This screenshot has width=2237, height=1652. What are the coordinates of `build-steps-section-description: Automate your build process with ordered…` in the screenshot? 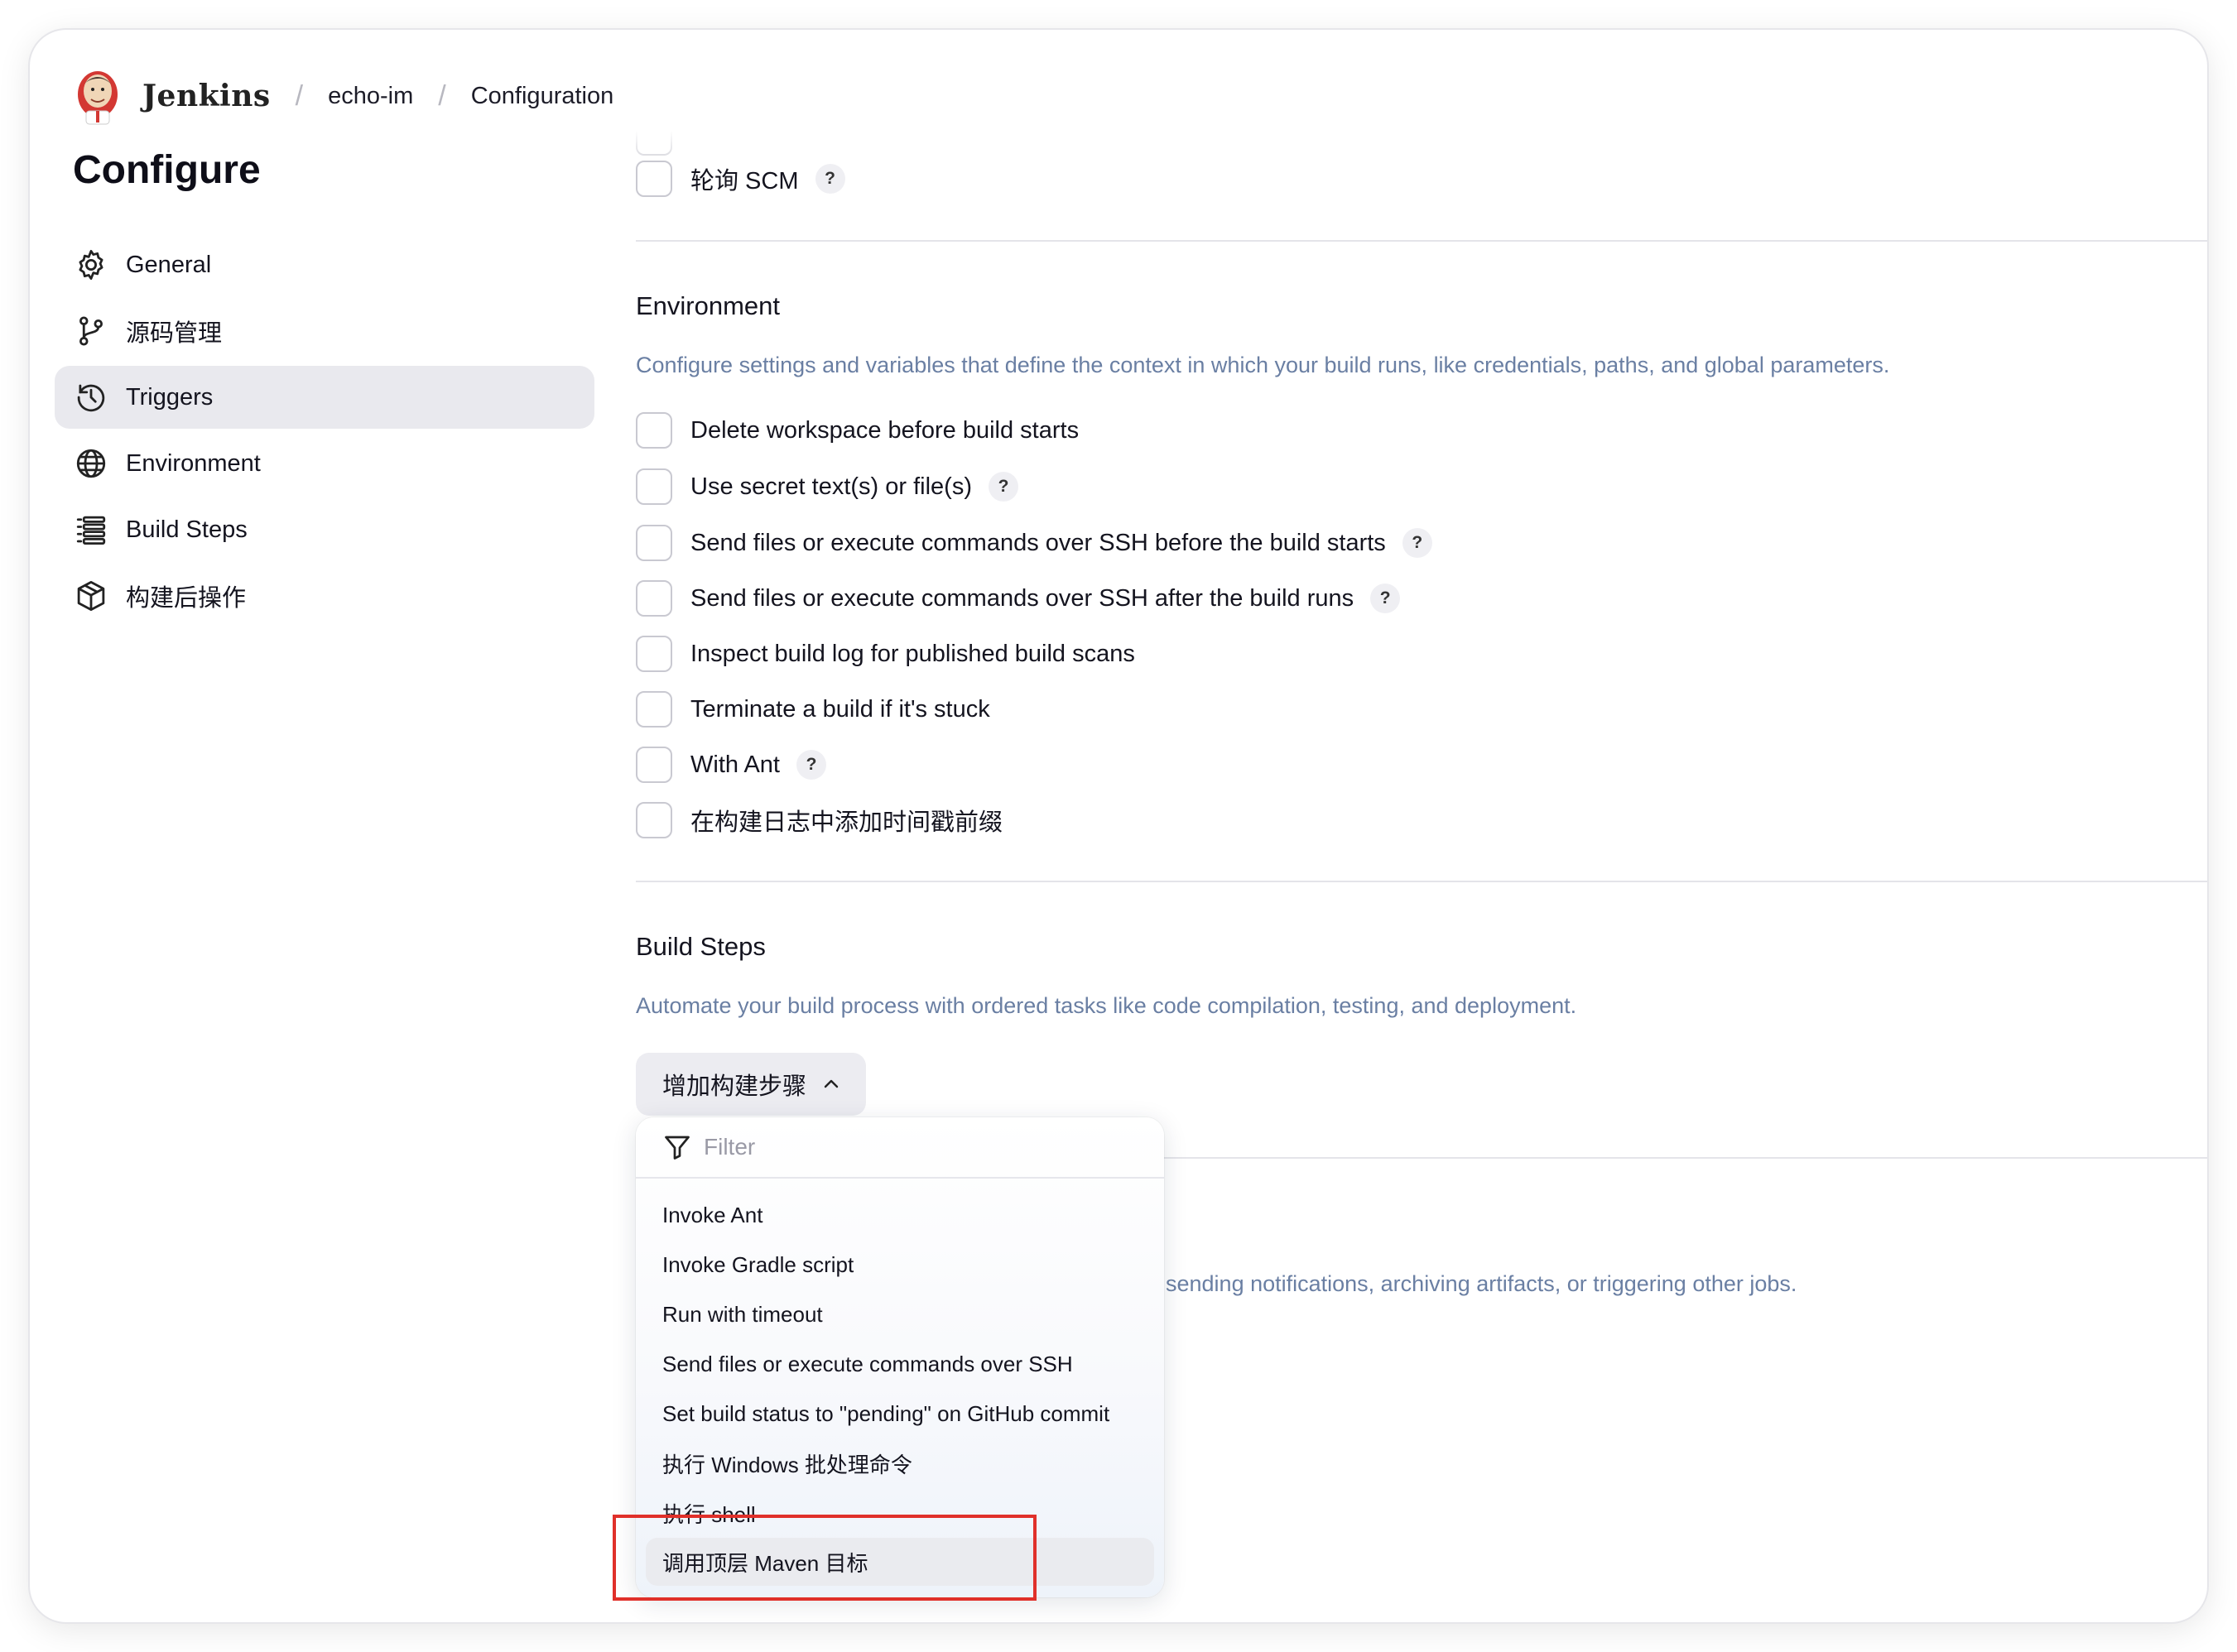 It's located at (1106, 1006).